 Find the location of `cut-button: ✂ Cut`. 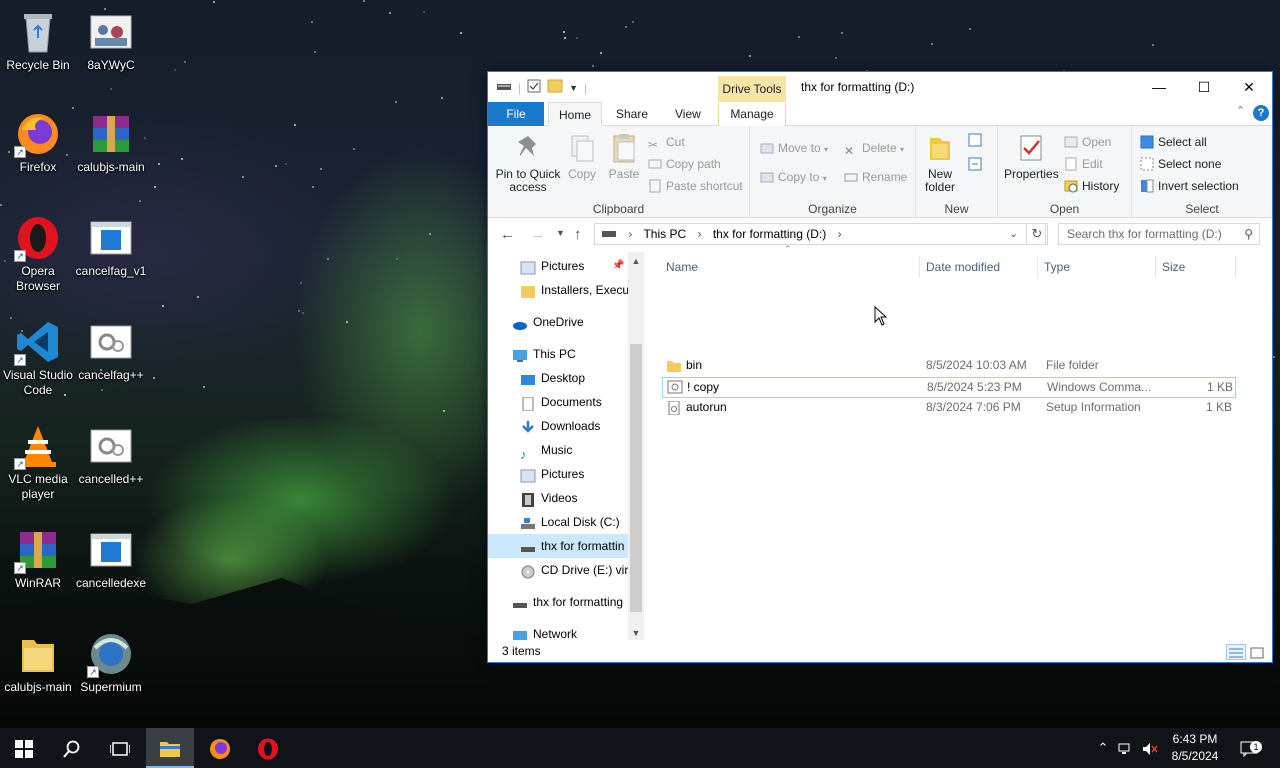

cut-button: ✂ Cut is located at coordinates (666, 142).